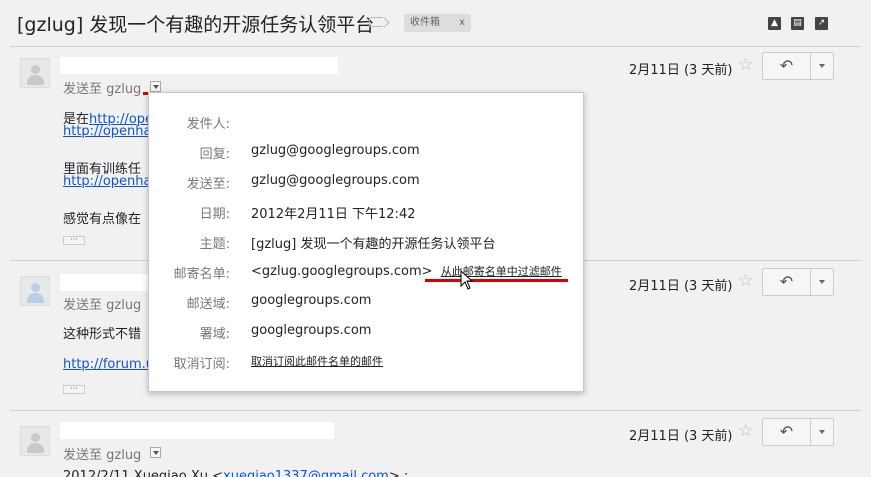 This screenshot has width=871, height=477. Describe the element at coordinates (406, 271) in the screenshot. I see `detail-value: <gzlug.googlegroups.com> 从此邮寄名单中过滤邮件` at that location.